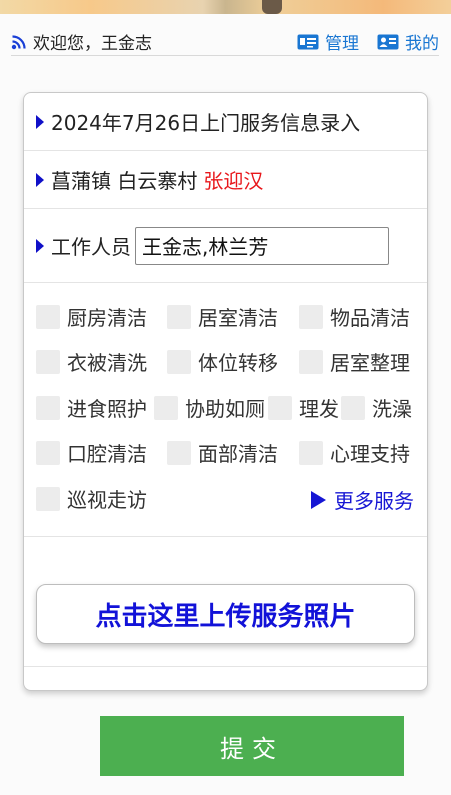  What do you see at coordinates (18, 41) in the screenshot?
I see `rss-icon` at bounding box center [18, 41].